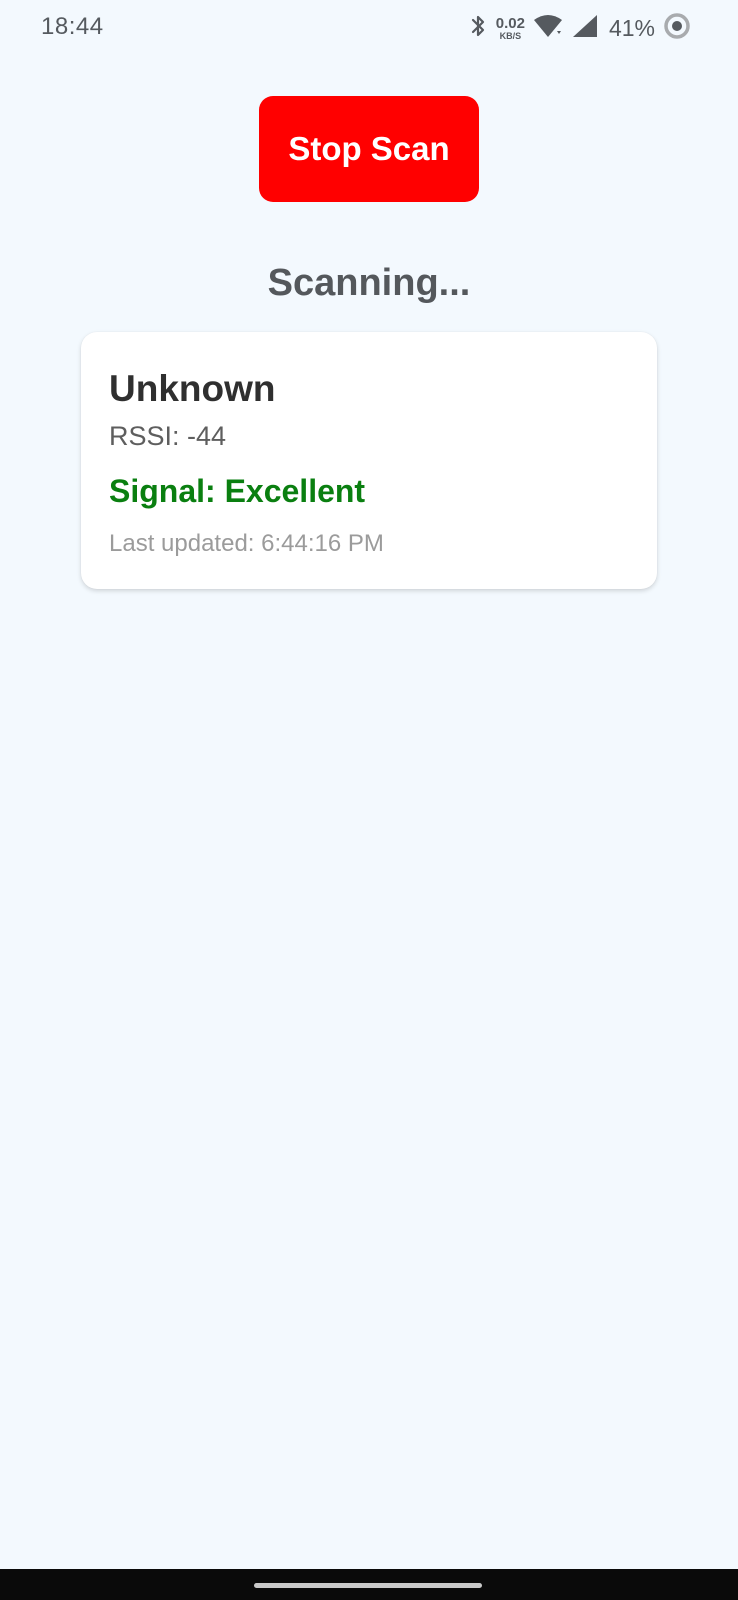 This screenshot has width=738, height=1600. I want to click on net-speed-unit: KB/S, so click(510, 35).